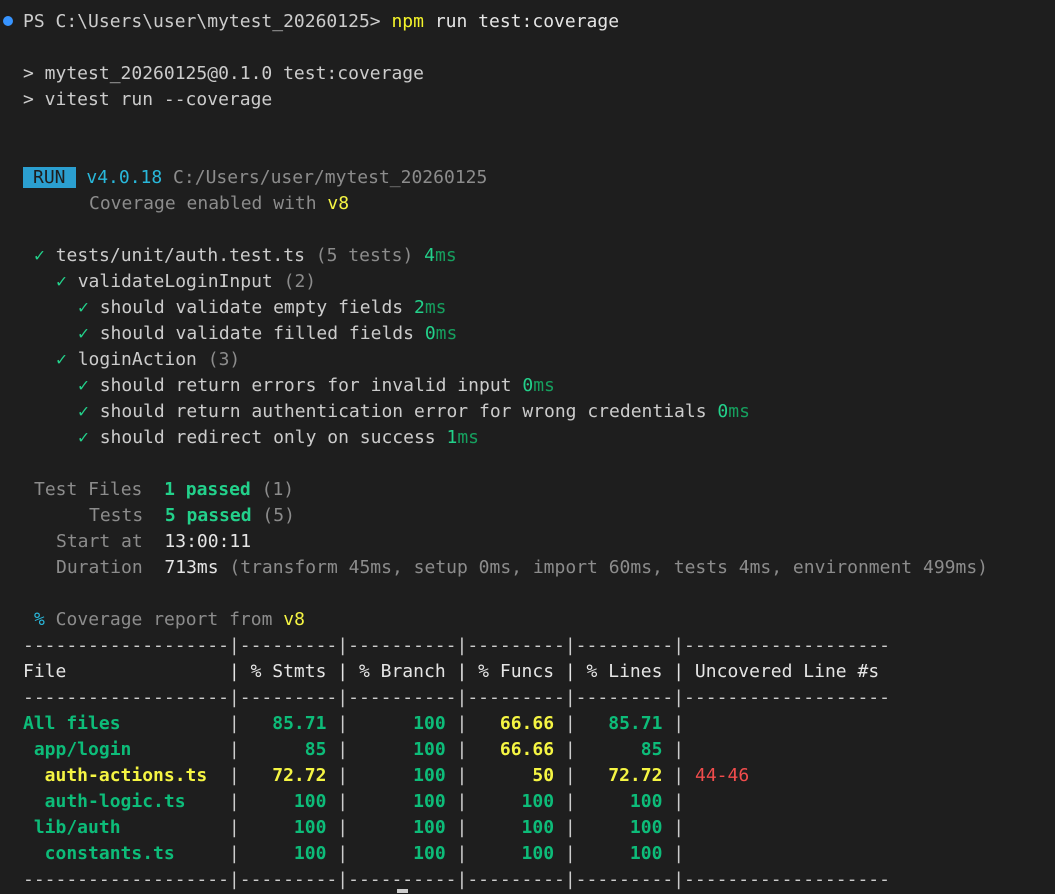  What do you see at coordinates (49, 177) in the screenshot?
I see `run-badge: RUN` at bounding box center [49, 177].